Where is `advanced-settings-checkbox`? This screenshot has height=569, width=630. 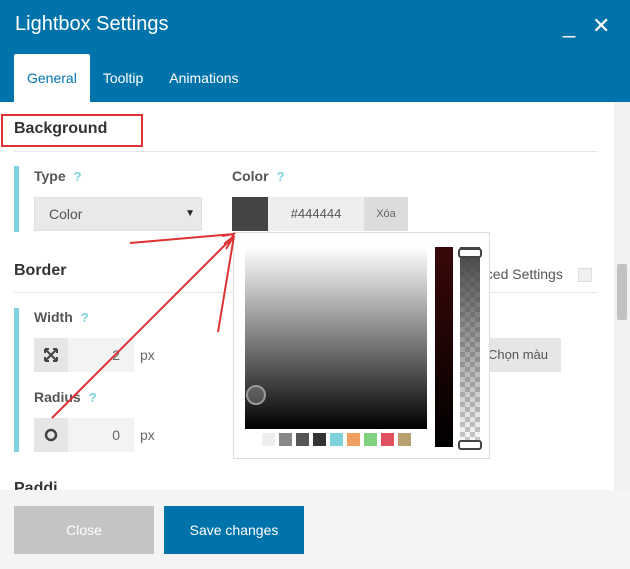
advanced-settings-checkbox is located at coordinates (585, 275).